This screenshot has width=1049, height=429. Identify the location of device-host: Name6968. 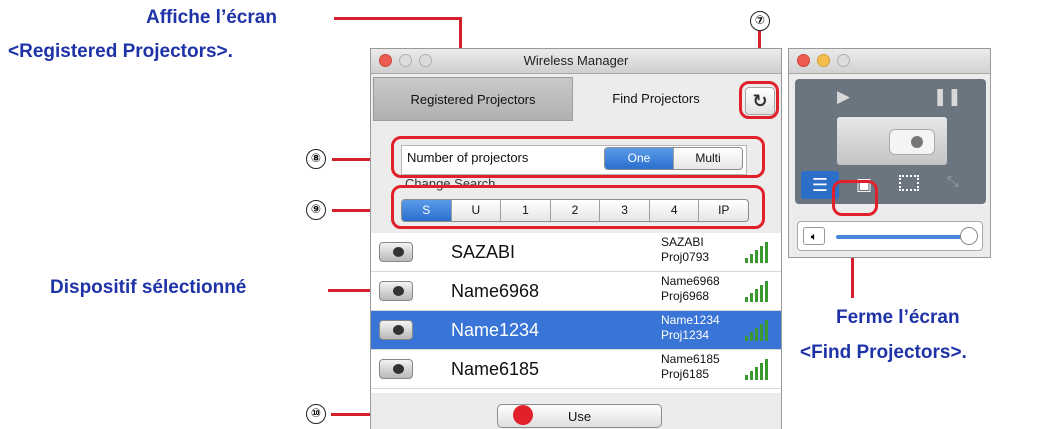
(690, 281).